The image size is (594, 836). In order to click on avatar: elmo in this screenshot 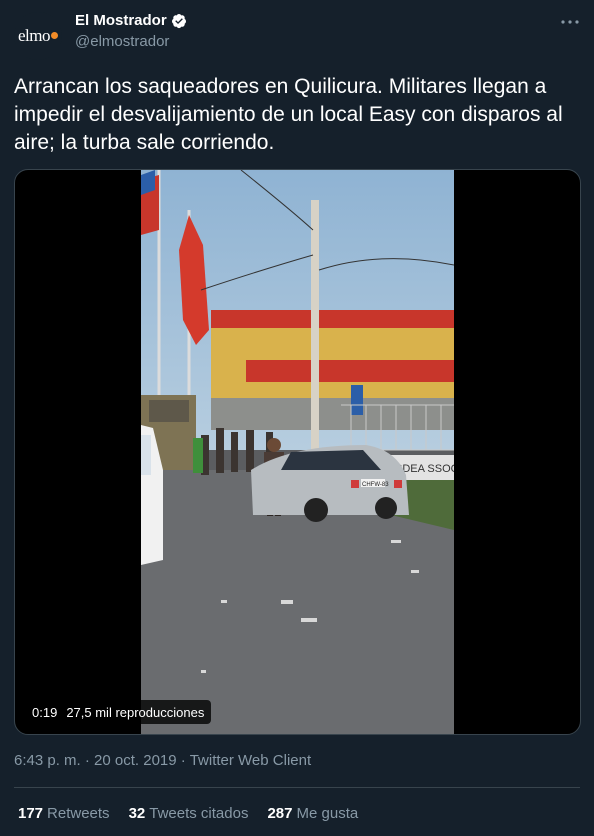, I will do `click(38, 36)`.